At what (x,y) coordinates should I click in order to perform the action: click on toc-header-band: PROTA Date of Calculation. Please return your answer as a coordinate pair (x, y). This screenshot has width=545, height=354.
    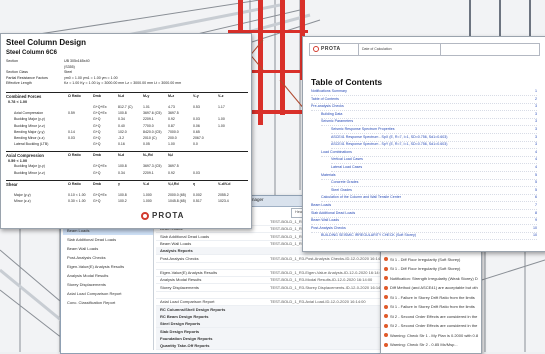
    Looking at the image, I should click on (424, 49).